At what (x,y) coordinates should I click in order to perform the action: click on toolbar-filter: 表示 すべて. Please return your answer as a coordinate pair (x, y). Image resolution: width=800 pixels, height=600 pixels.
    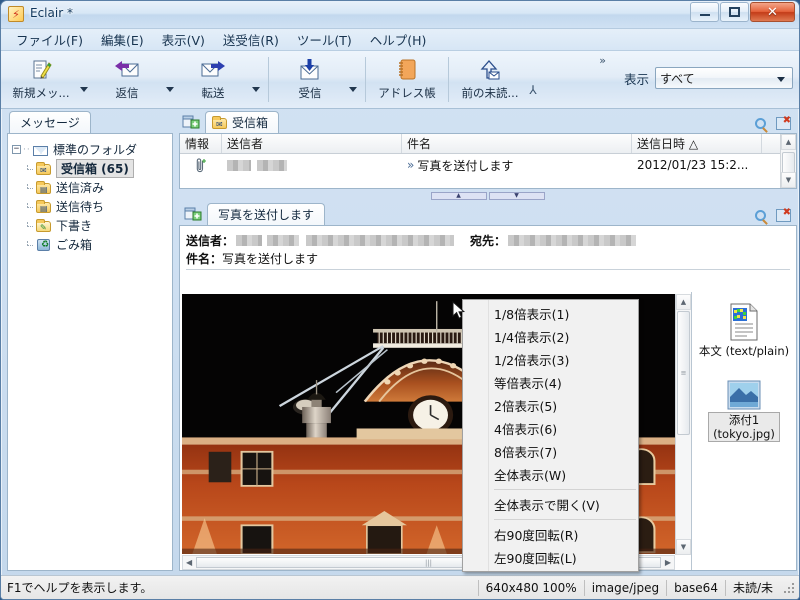
    Looking at the image, I should click on (708, 78).